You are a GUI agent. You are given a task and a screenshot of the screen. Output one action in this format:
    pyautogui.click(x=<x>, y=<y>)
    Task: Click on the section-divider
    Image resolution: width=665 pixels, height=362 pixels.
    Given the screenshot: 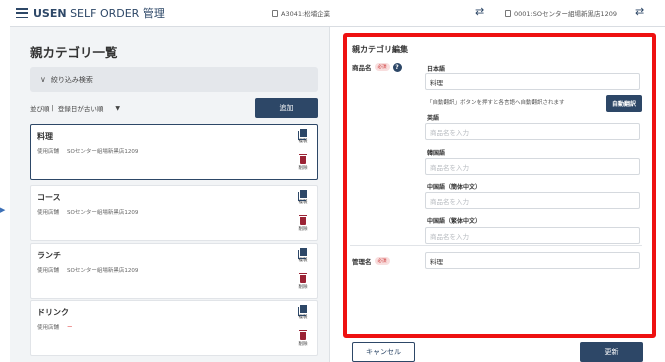 What is the action you would take?
    pyautogui.click(x=496, y=245)
    